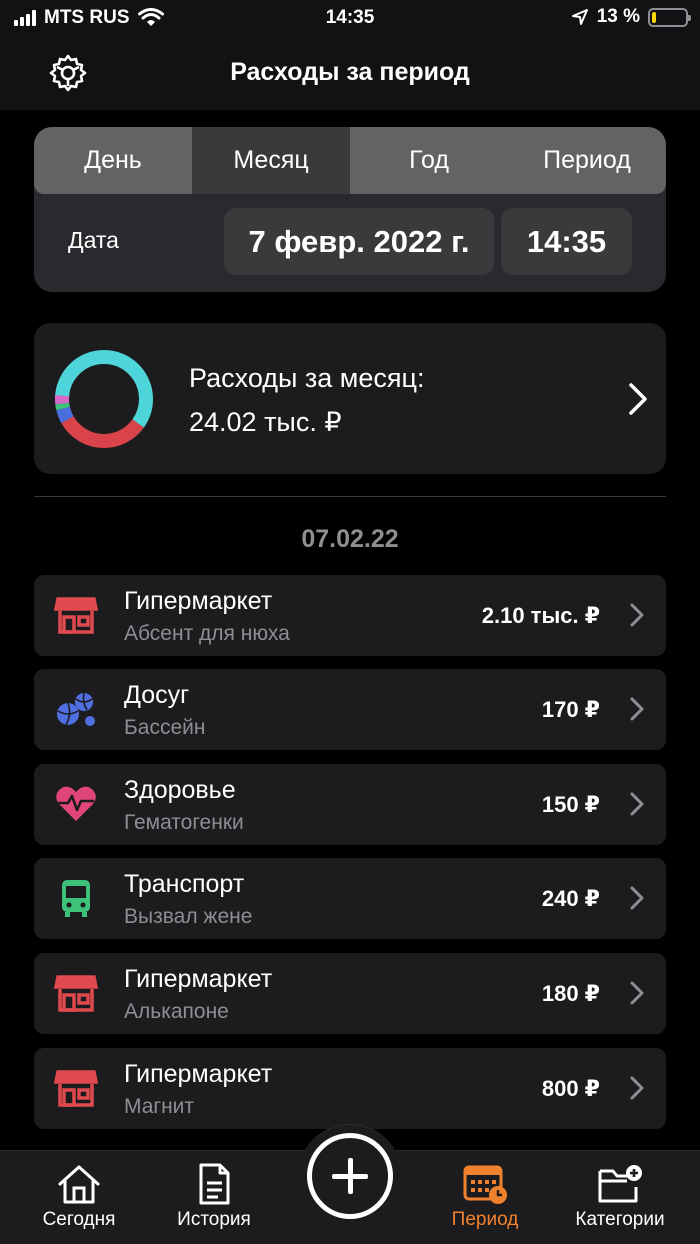 Image resolution: width=700 pixels, height=1244 pixels. What do you see at coordinates (350, 993) in the screenshot?
I see `transaction-row: Гипермаркет Алькапоне 180 ₽` at bounding box center [350, 993].